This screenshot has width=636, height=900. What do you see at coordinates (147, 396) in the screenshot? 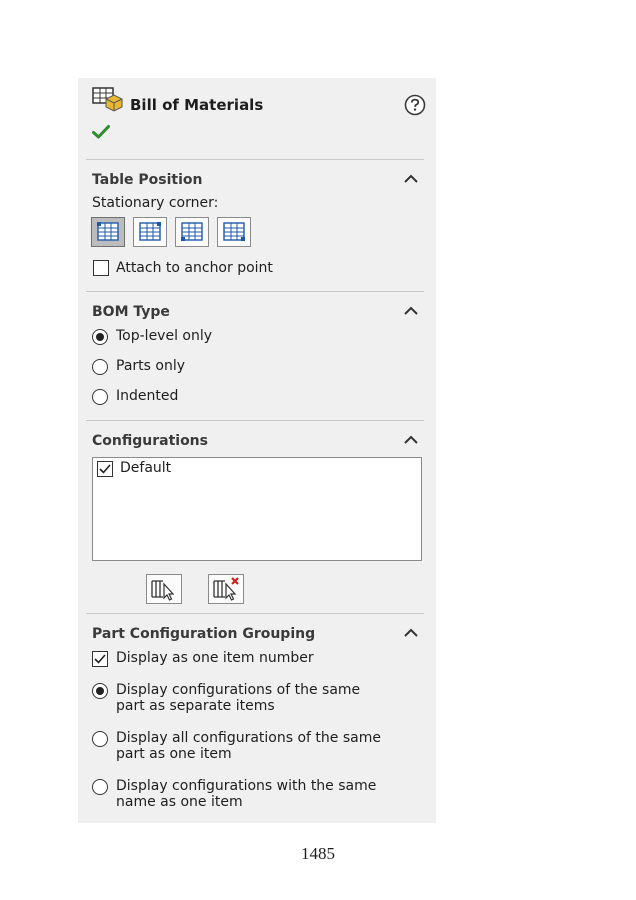
I see `radio-label-indented: Indented` at bounding box center [147, 396].